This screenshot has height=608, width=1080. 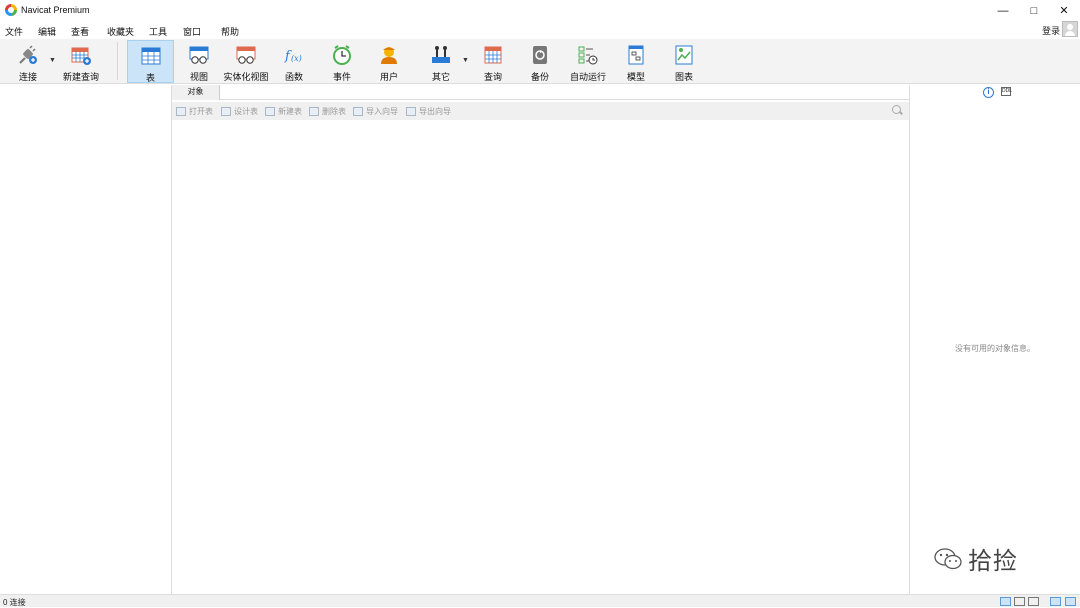 I want to click on new-query-icon, so click(x=81, y=55).